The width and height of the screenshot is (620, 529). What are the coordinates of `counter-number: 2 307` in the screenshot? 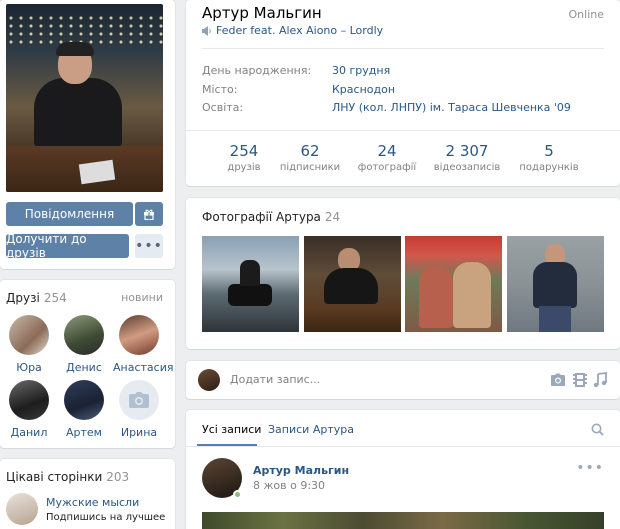 It's located at (467, 151).